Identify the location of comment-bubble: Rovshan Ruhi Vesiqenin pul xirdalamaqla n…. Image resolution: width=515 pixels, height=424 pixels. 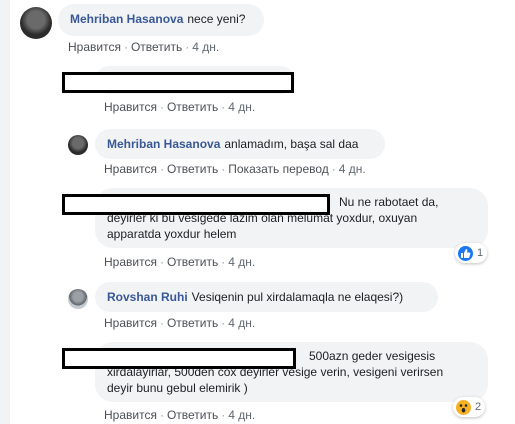
(266, 297).